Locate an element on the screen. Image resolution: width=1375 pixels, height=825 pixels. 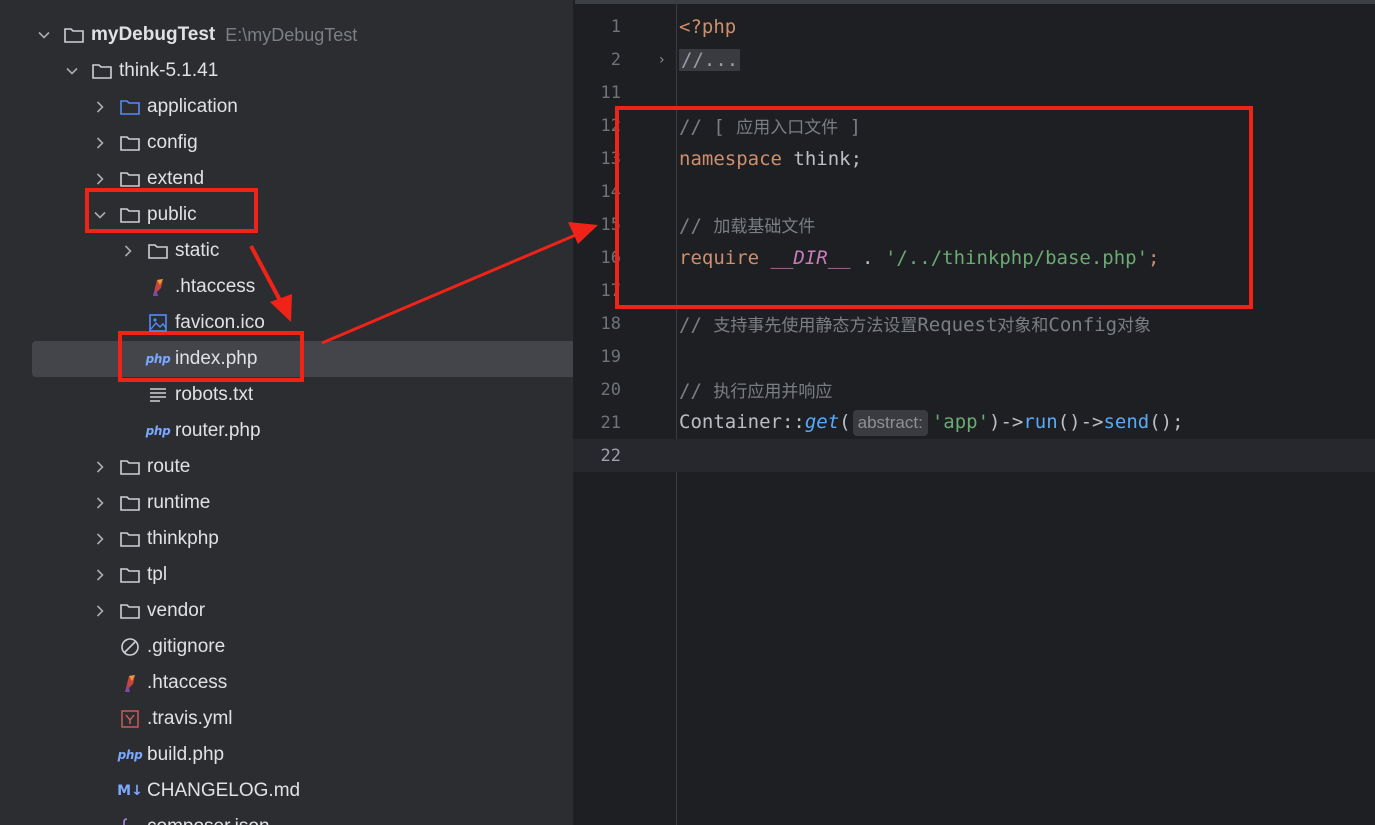
tree-item-think: think-5.1.41 is located at coordinates (286, 71).